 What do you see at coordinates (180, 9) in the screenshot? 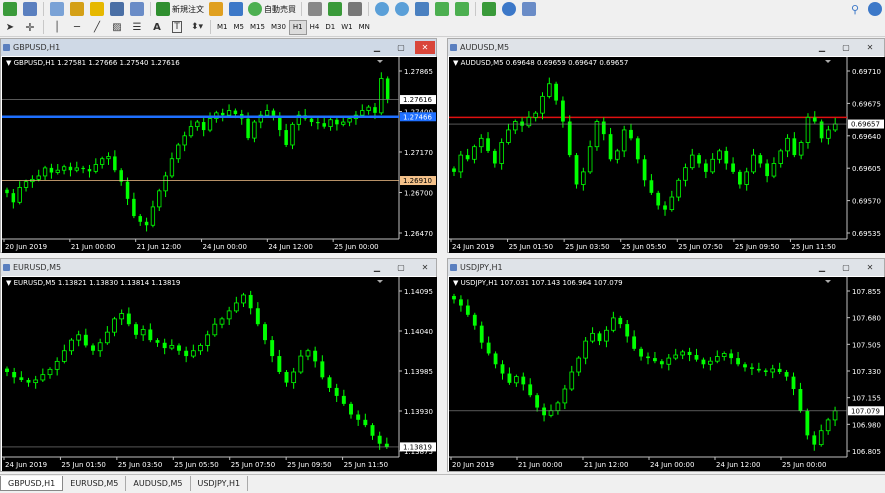
I see `new-order-button: 新規注文` at bounding box center [180, 9].